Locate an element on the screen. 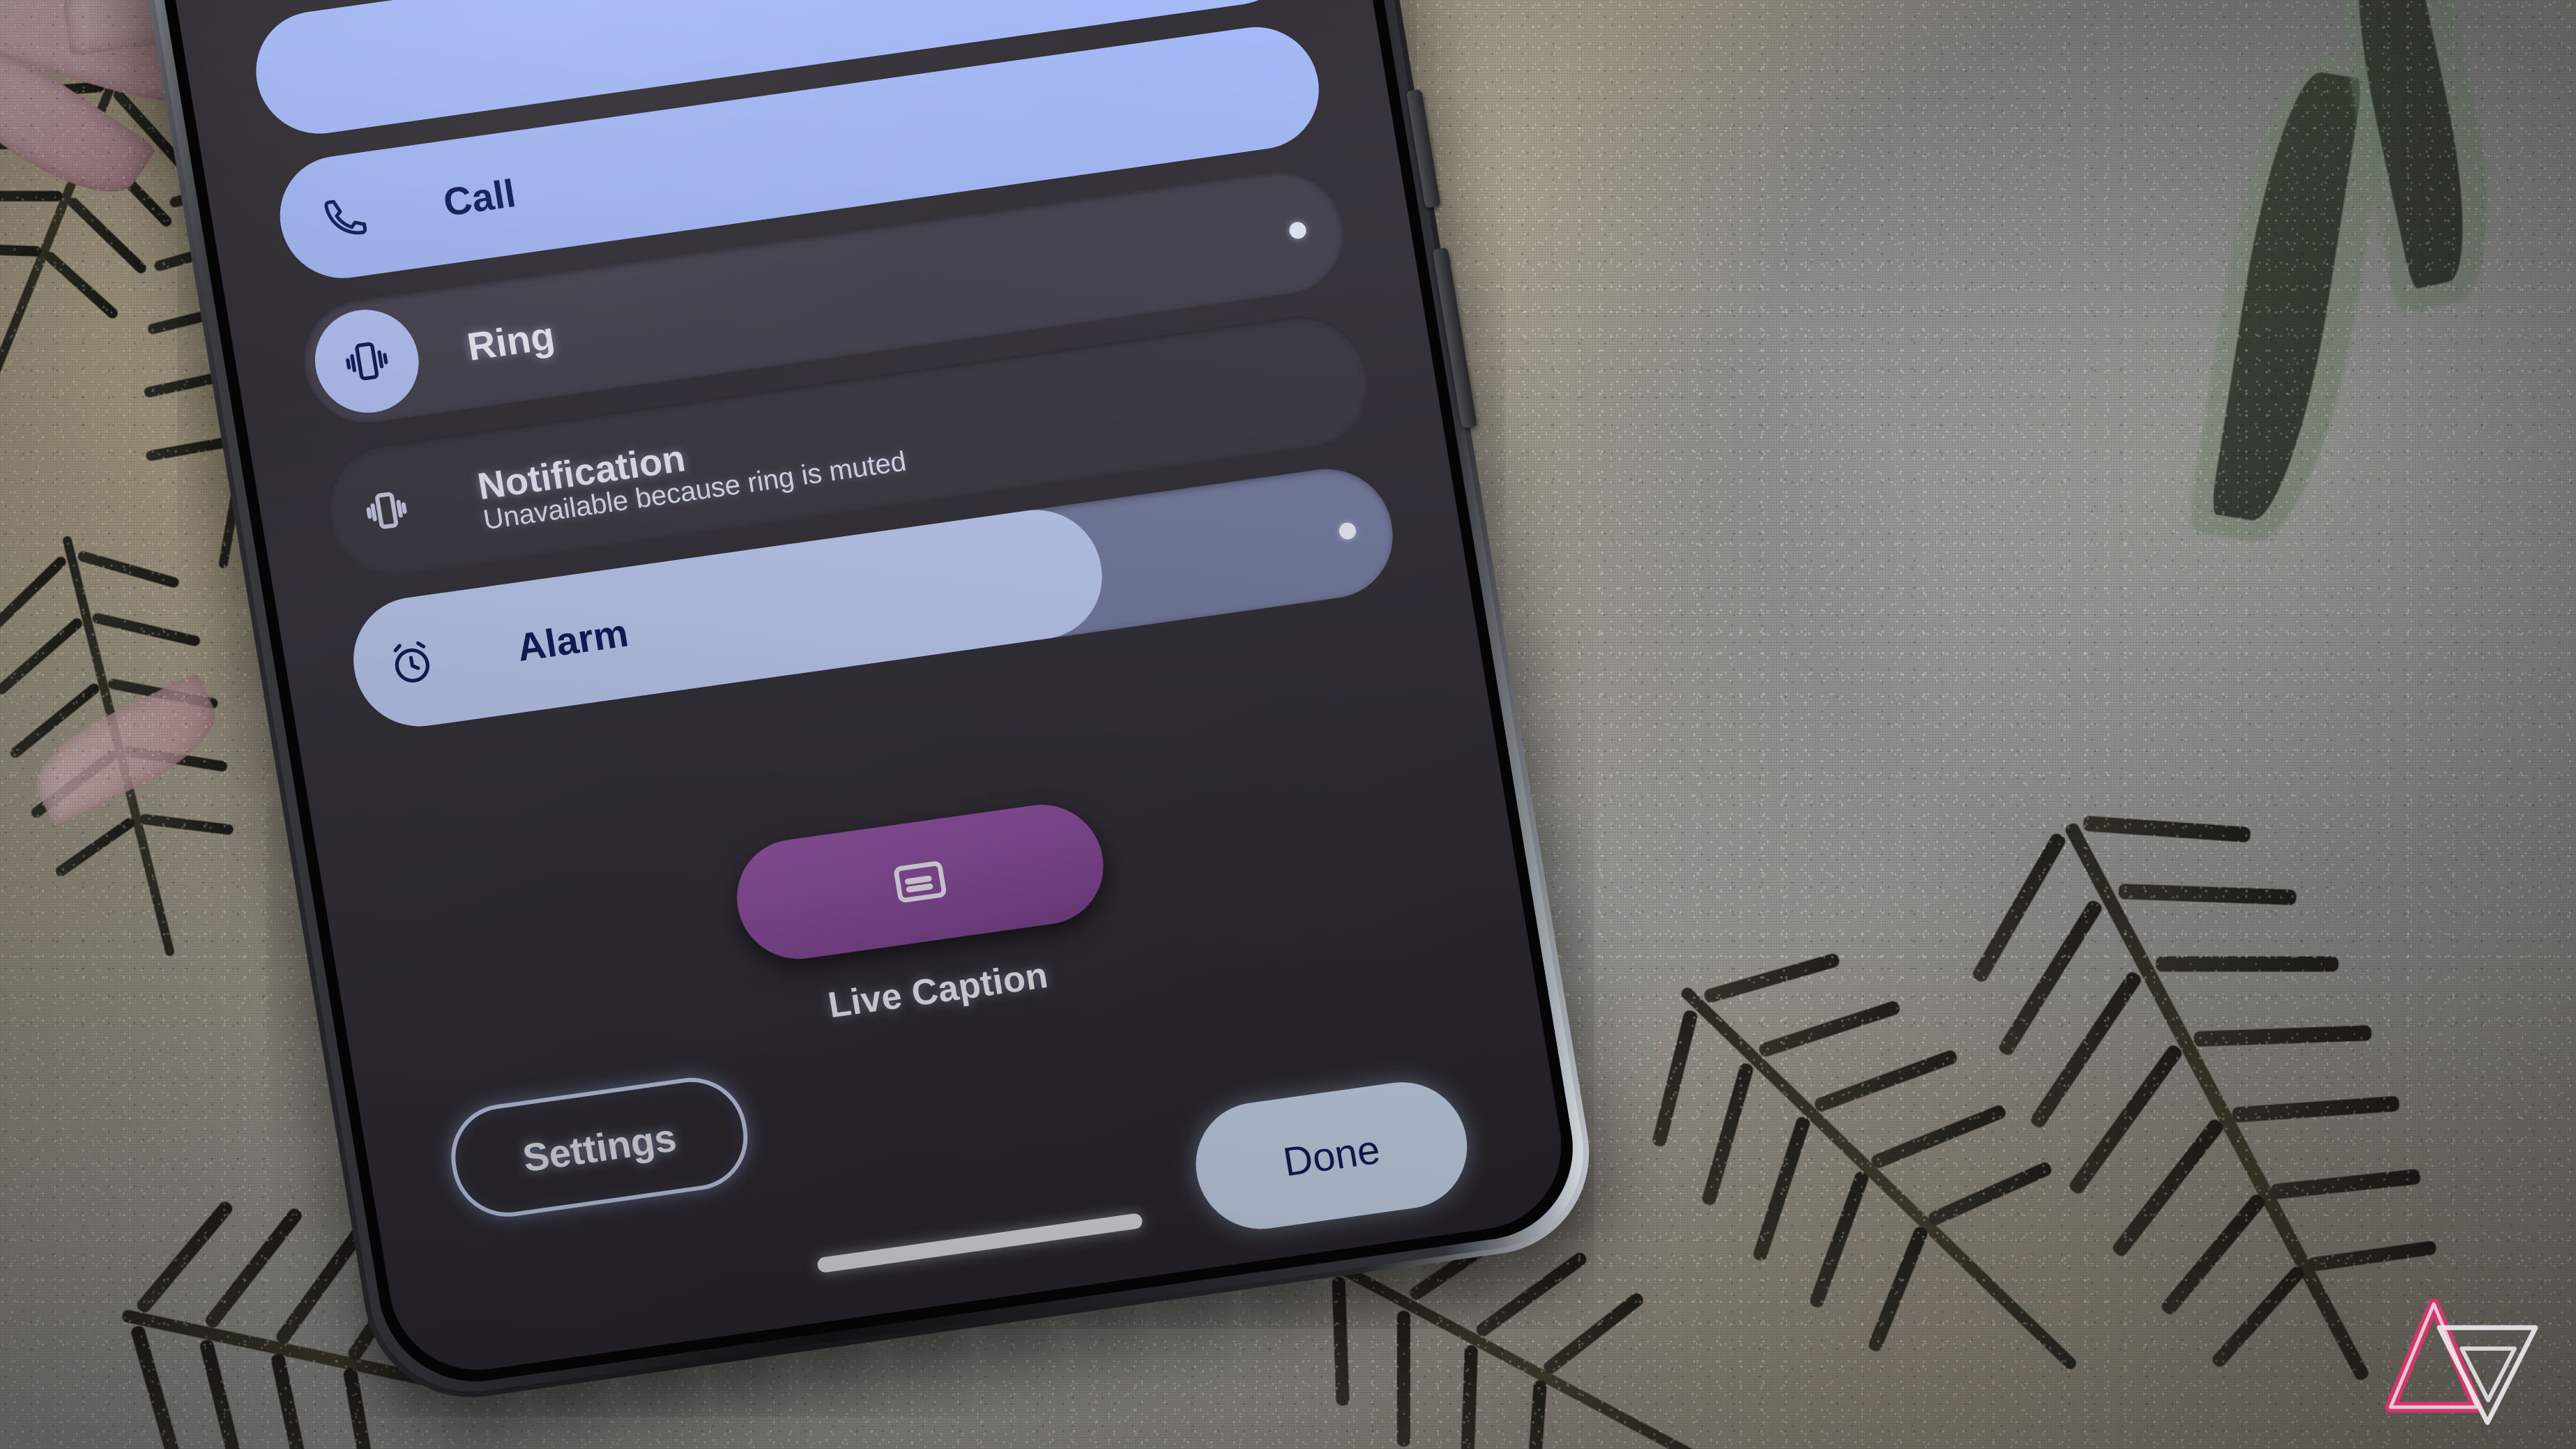  settings-button-label: Settings is located at coordinates (600, 1147).